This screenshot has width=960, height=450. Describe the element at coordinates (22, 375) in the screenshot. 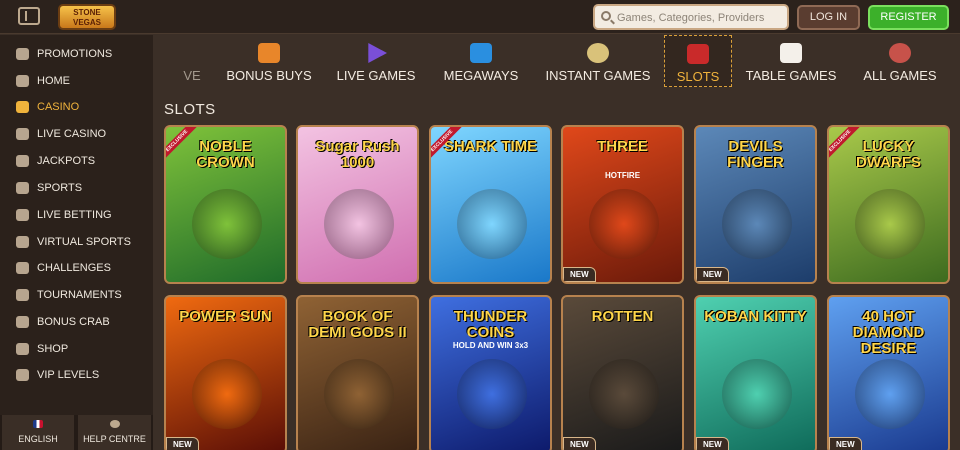

I see `crown-icon` at that location.